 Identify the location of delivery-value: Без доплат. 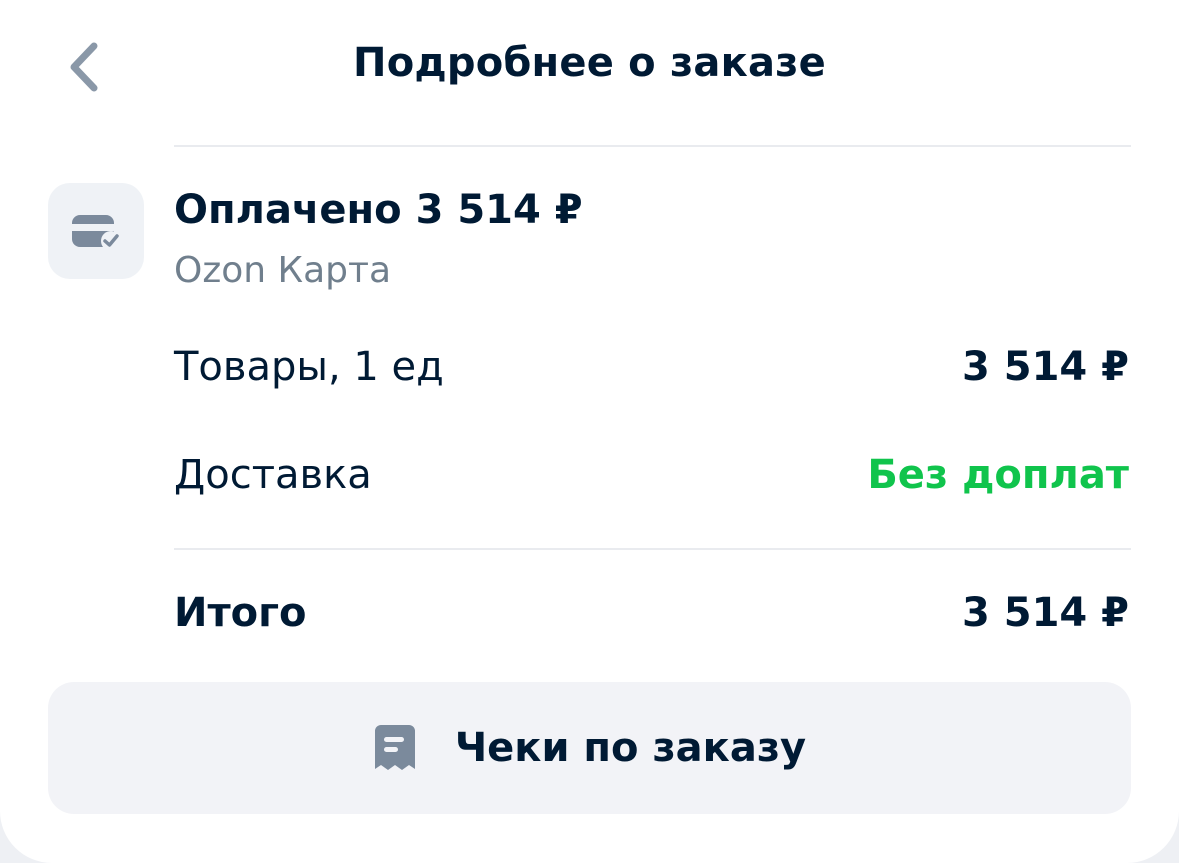
(998, 475).